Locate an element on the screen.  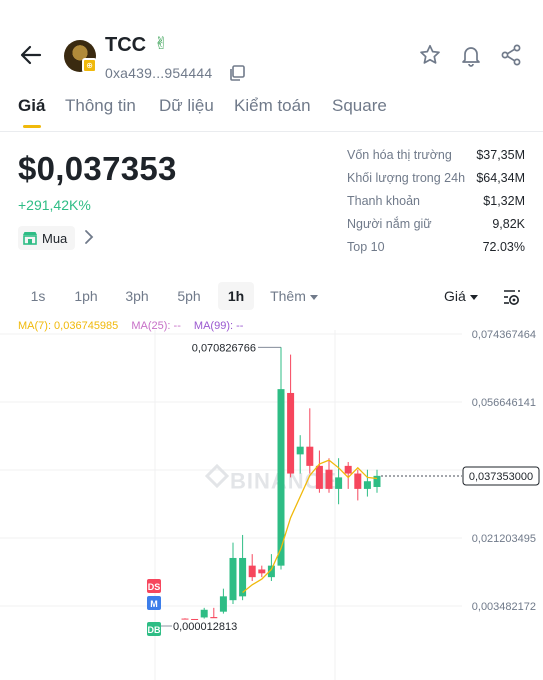
interval-5ph: 5ph is located at coordinates (189, 296).